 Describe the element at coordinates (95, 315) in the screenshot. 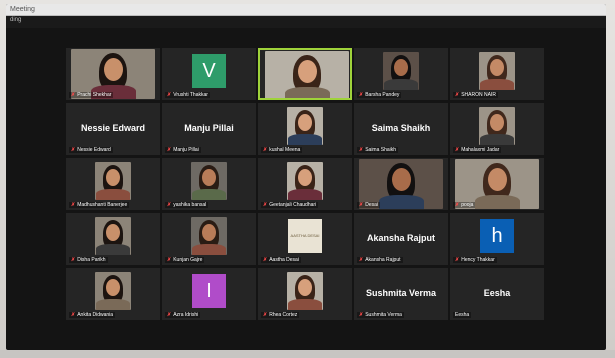

I see `participant-name-text: Ankita Didwania` at that location.